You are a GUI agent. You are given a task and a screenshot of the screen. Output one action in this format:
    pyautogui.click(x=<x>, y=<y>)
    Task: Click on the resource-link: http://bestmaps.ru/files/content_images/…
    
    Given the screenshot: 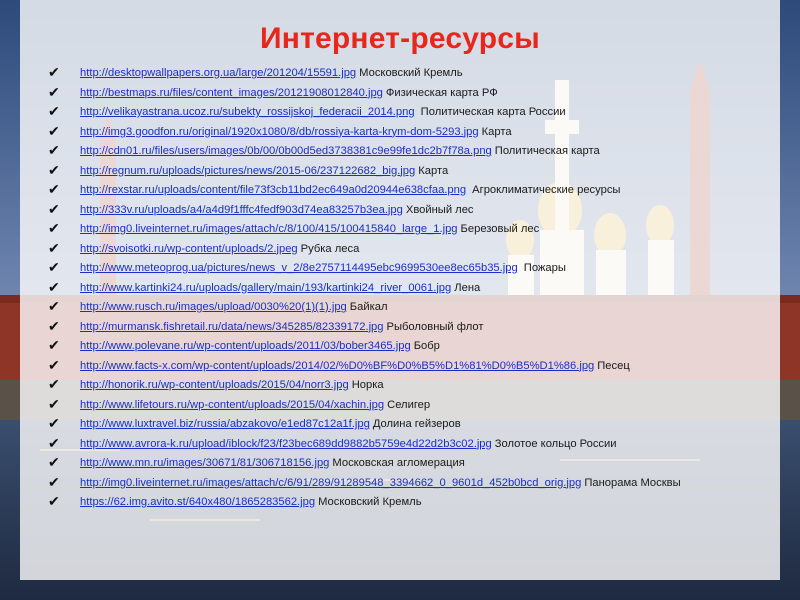 What is the action you would take?
    pyautogui.click(x=231, y=93)
    